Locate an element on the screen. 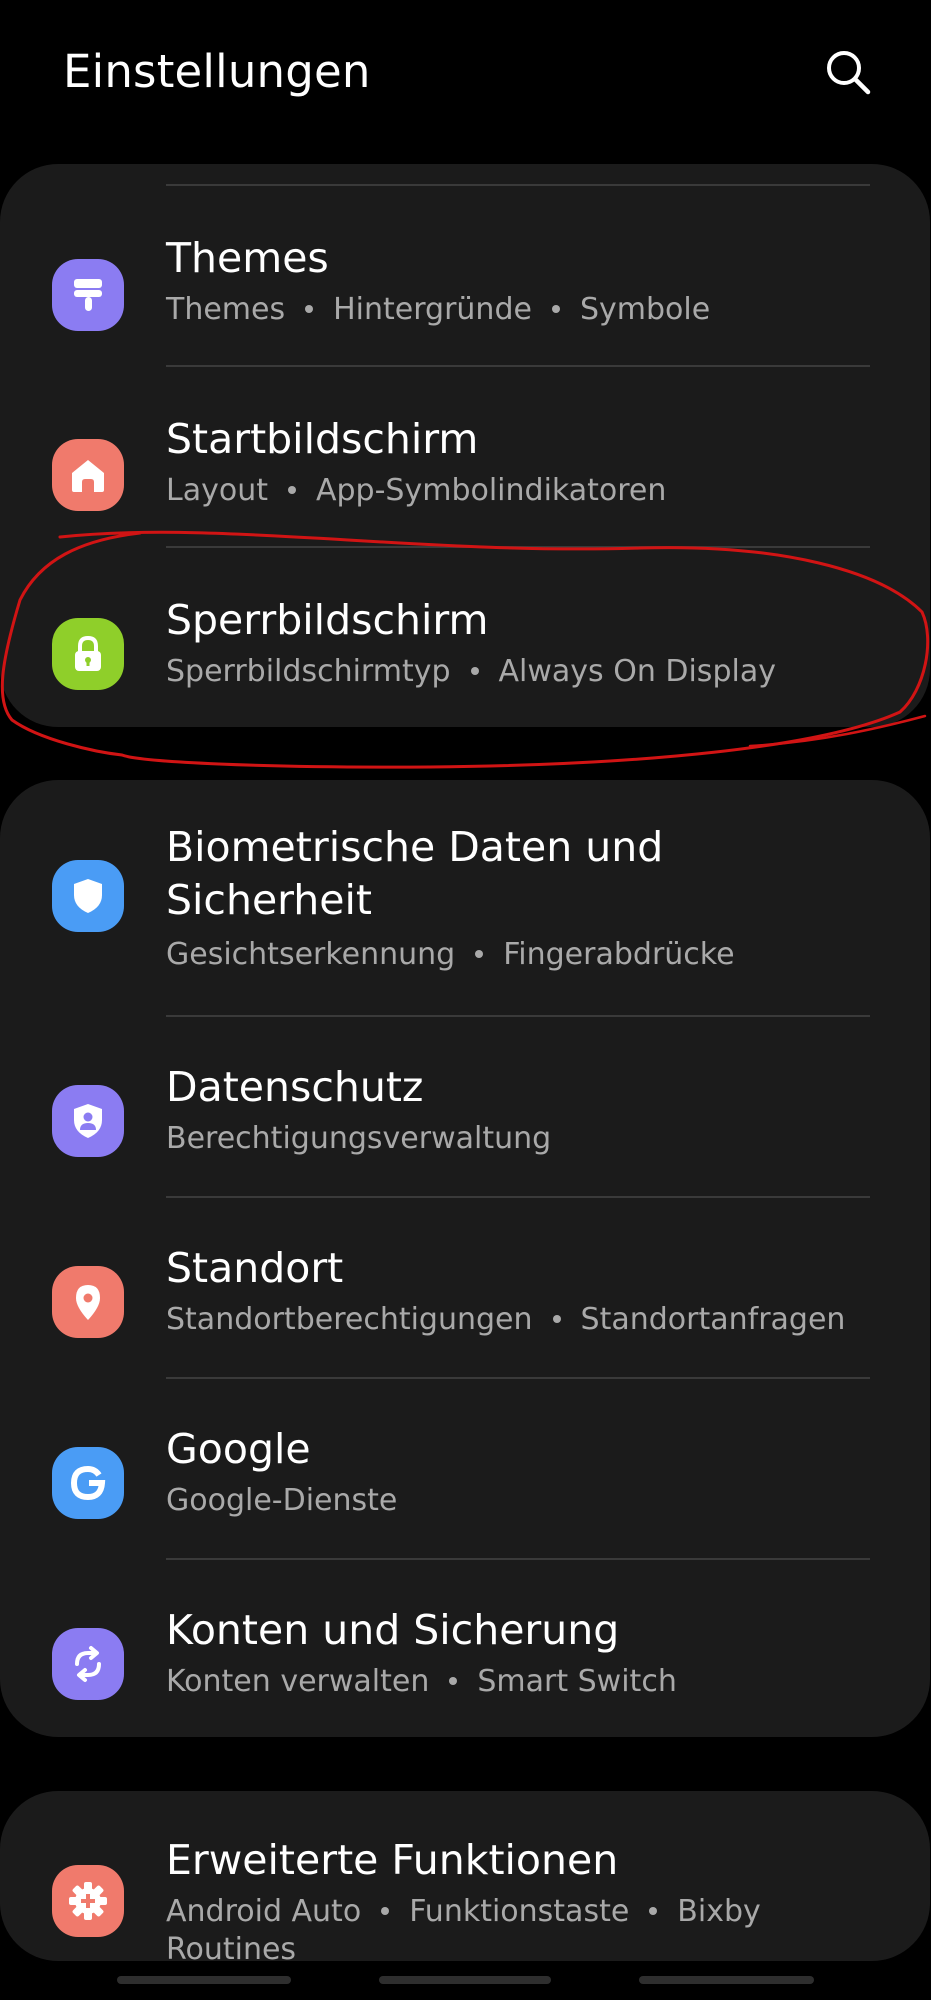 The width and height of the screenshot is (931, 2000). gear-plus-icon is located at coordinates (88, 1901).